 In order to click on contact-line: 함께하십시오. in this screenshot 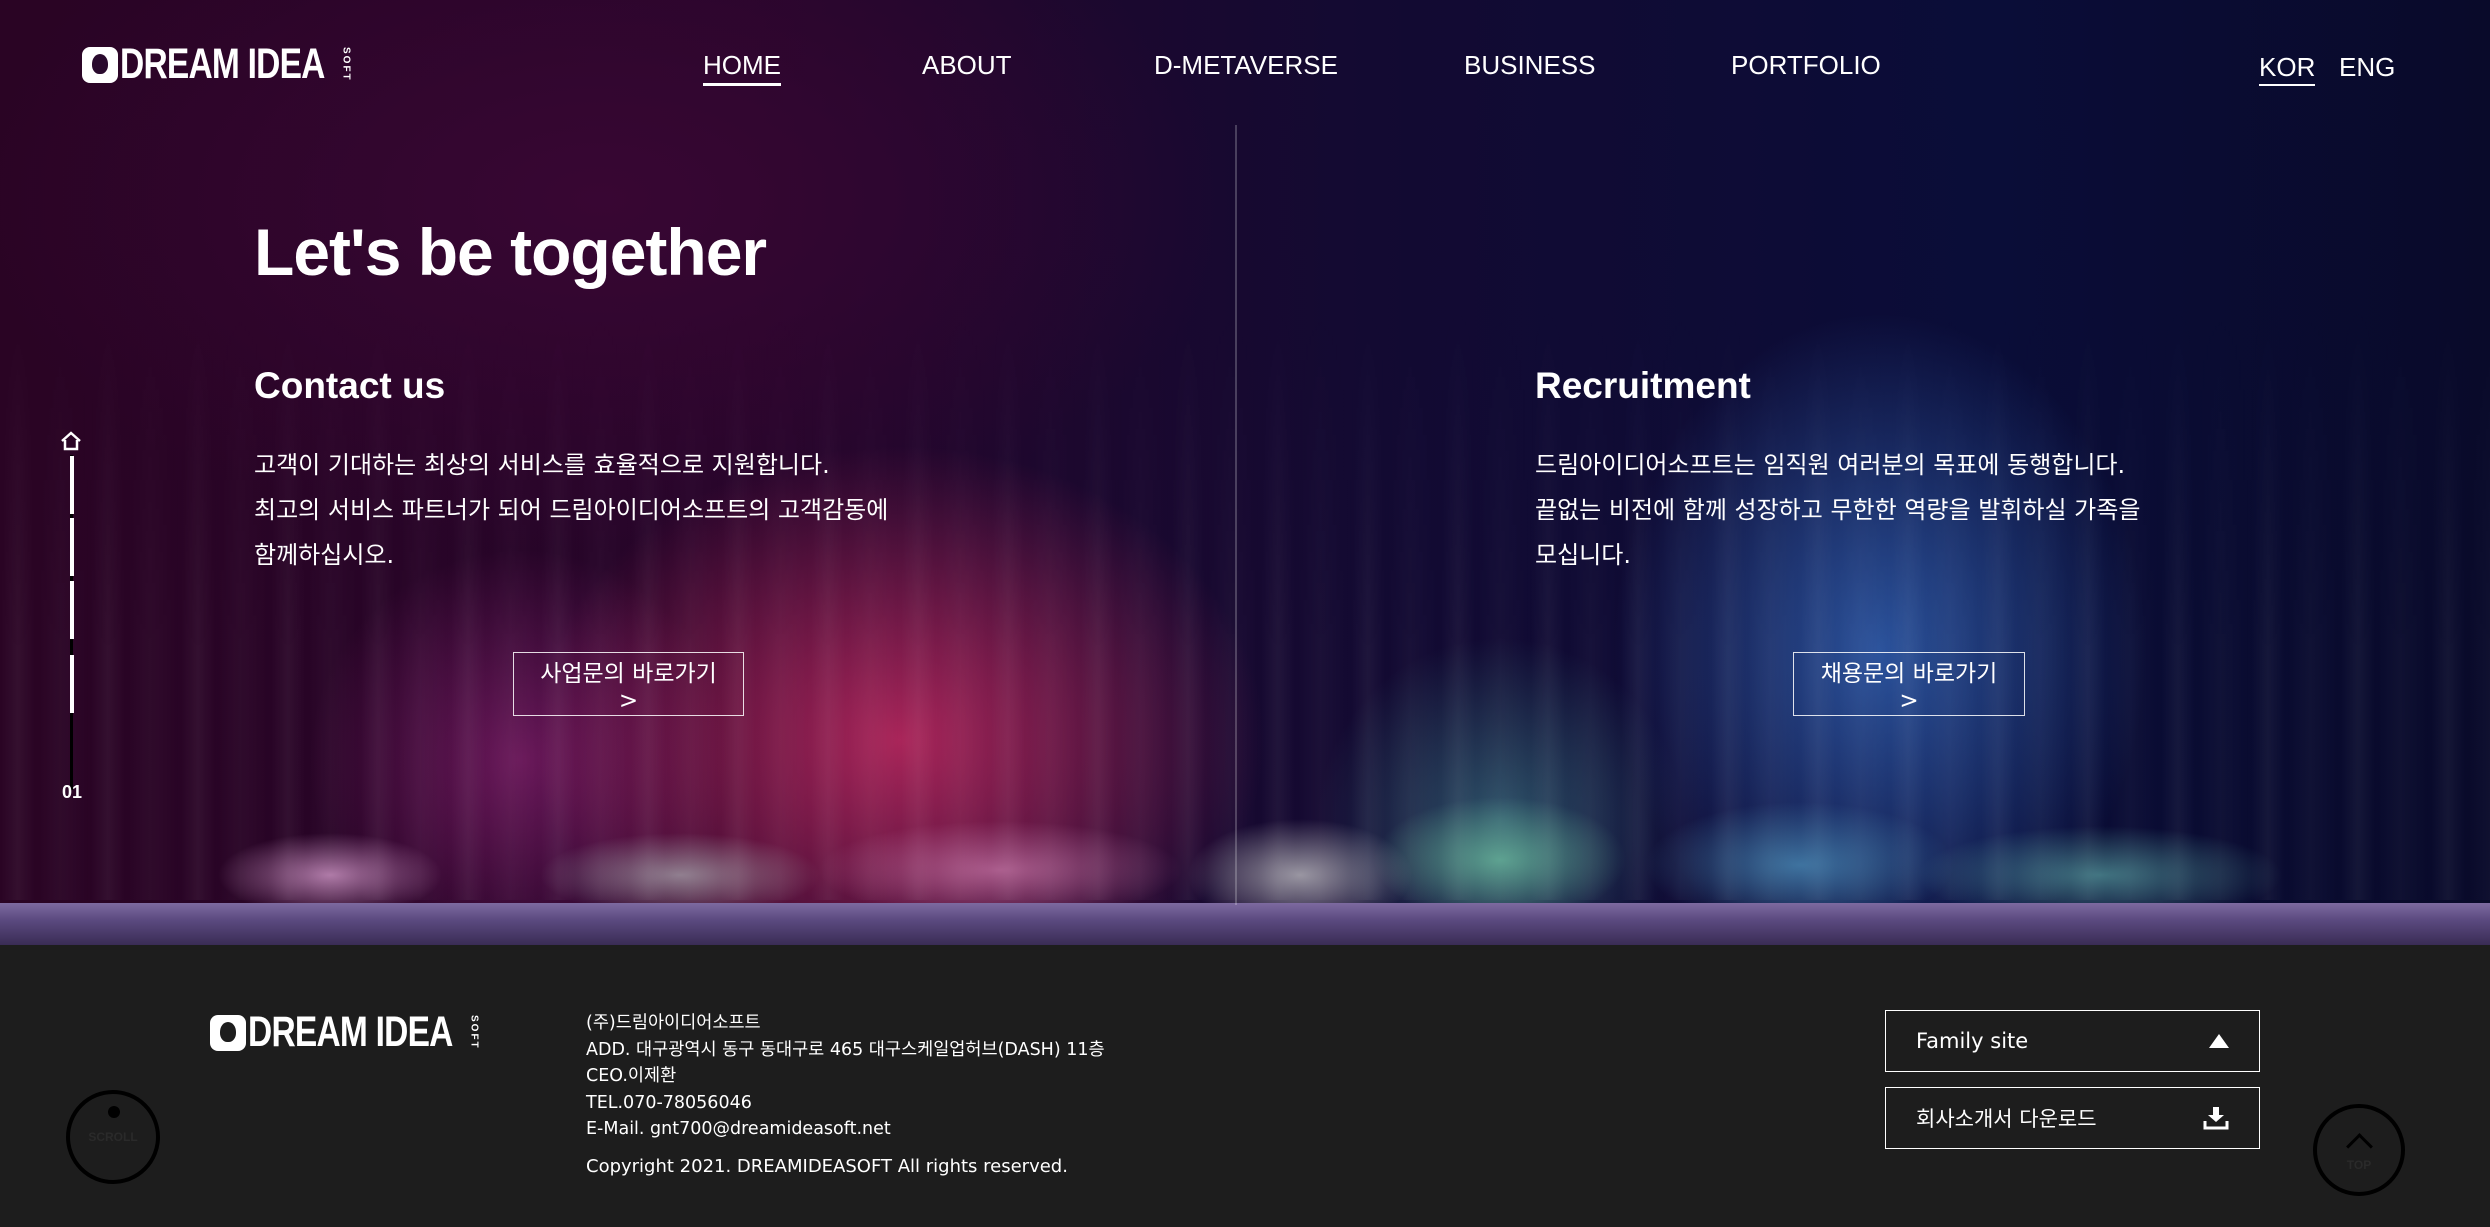, I will do `click(324, 555)`.